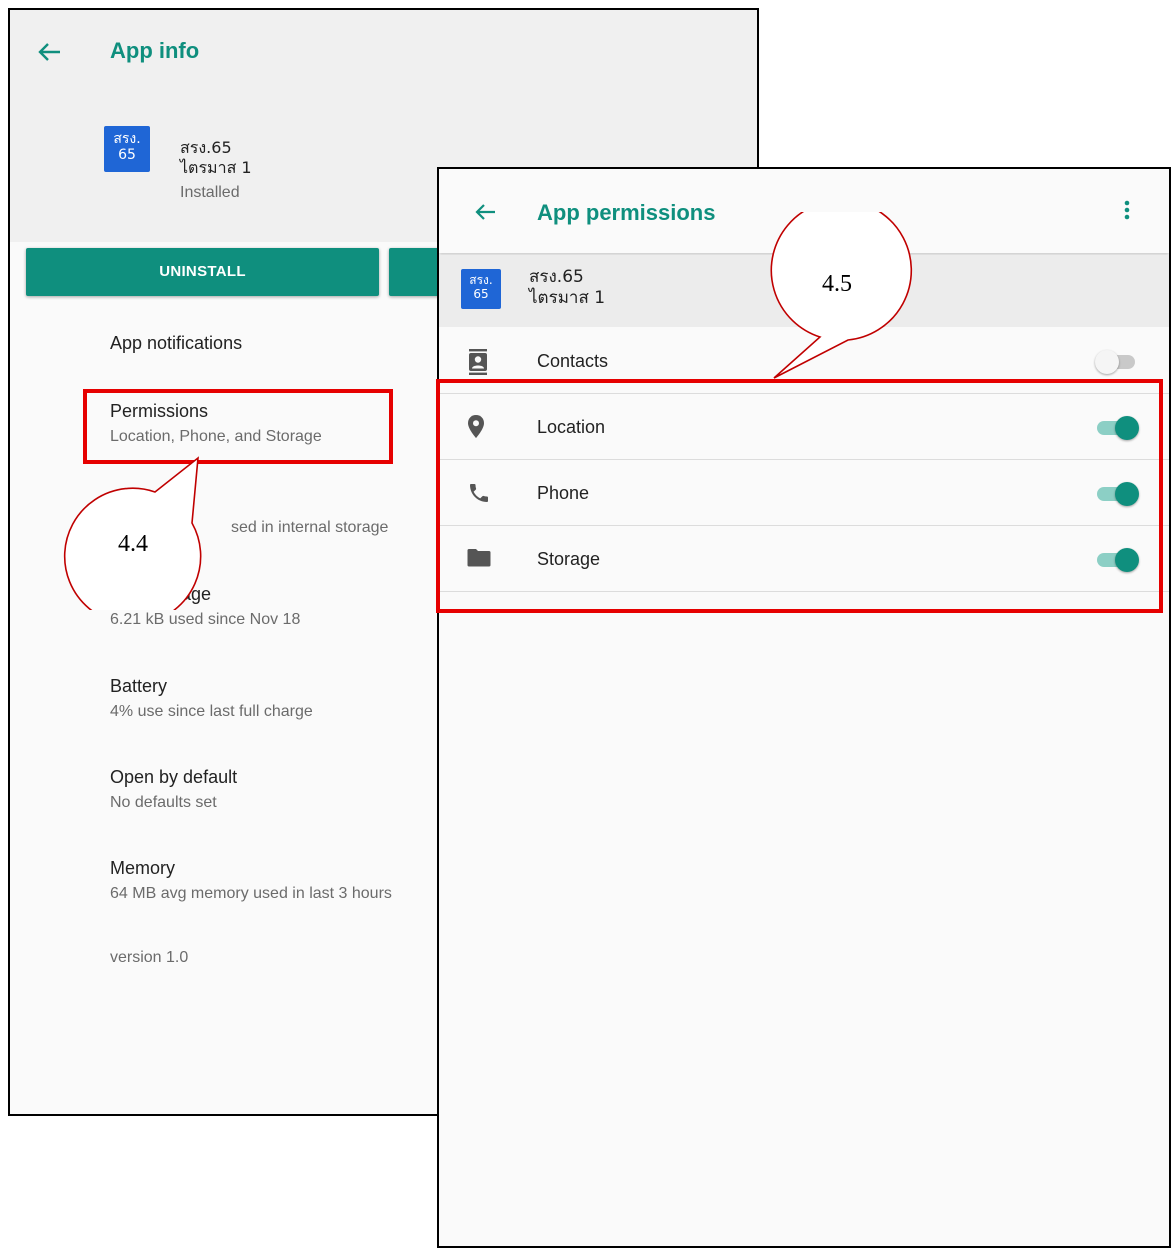  Describe the element at coordinates (133, 544) in the screenshot. I see `callout-label-4-4: 4.4` at that location.